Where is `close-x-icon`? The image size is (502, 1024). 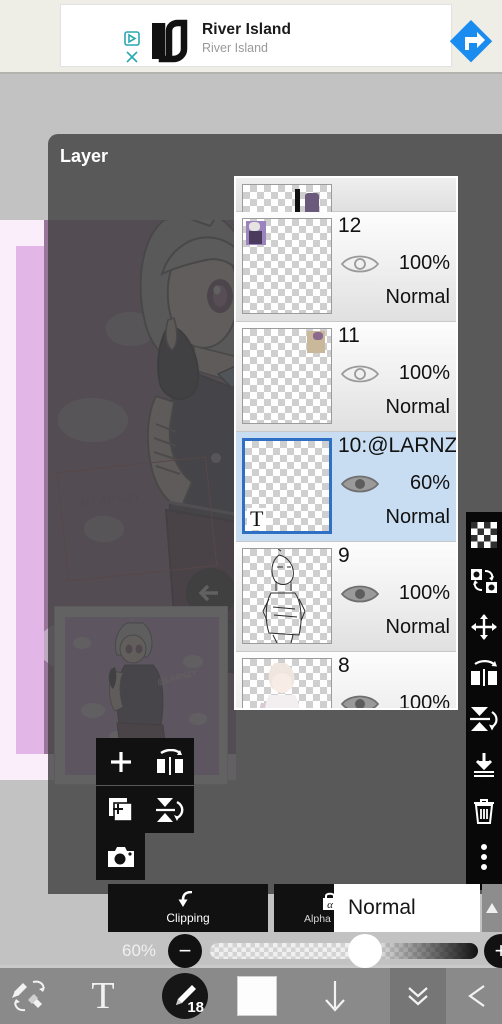
close-x-icon is located at coordinates (132, 57).